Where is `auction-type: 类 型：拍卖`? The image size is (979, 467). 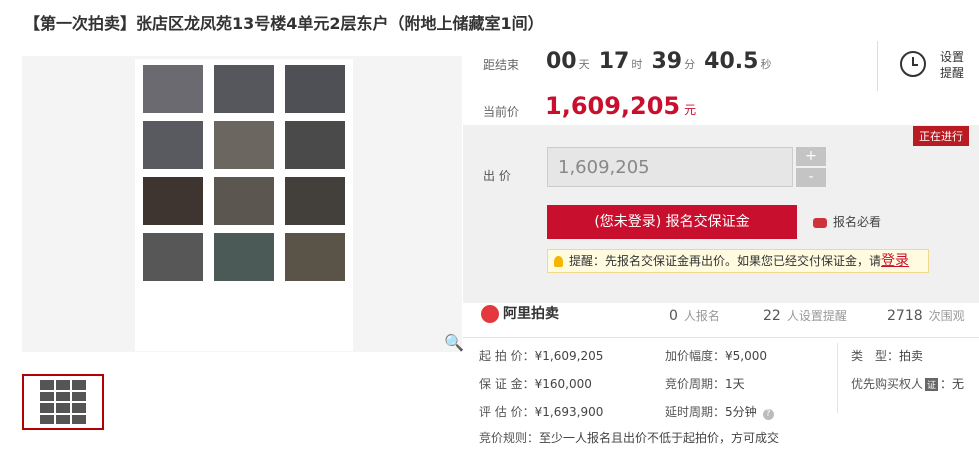 auction-type: 类 型：拍卖 is located at coordinates (887, 355).